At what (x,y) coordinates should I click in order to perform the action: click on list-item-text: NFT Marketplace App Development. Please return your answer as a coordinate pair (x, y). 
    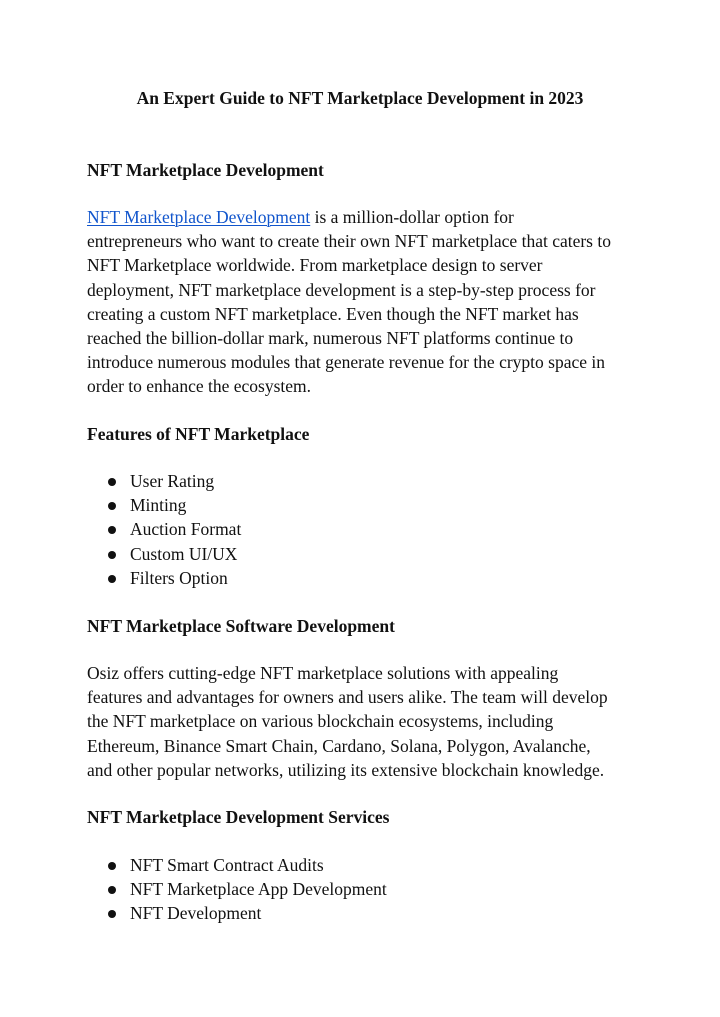
    Looking at the image, I should click on (258, 889).